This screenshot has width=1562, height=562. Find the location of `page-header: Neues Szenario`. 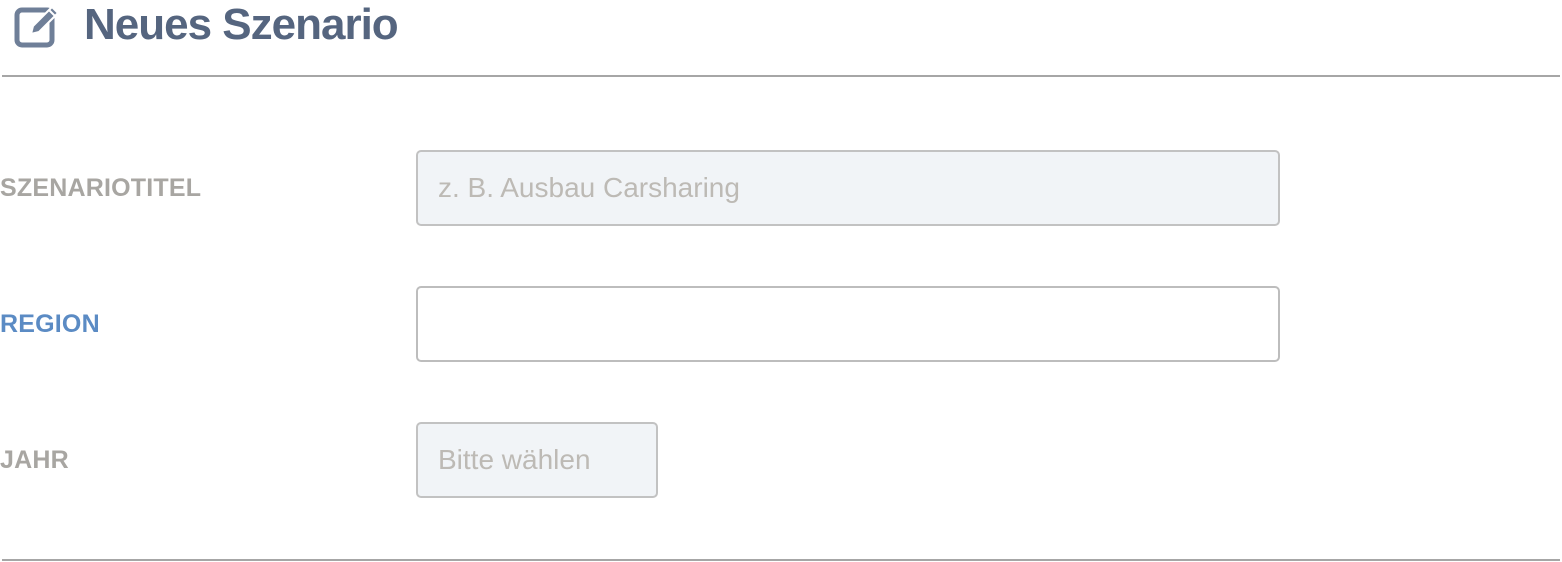

page-header: Neues Szenario is located at coordinates (206, 25).